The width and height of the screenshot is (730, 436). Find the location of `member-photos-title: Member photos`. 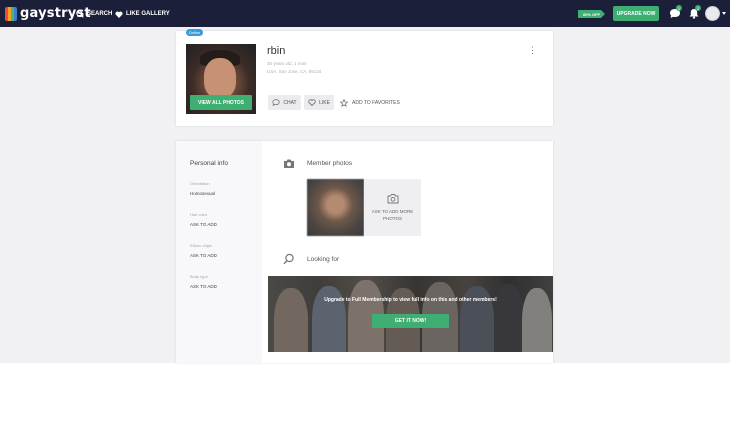

member-photos-title: Member photos is located at coordinates (330, 163).